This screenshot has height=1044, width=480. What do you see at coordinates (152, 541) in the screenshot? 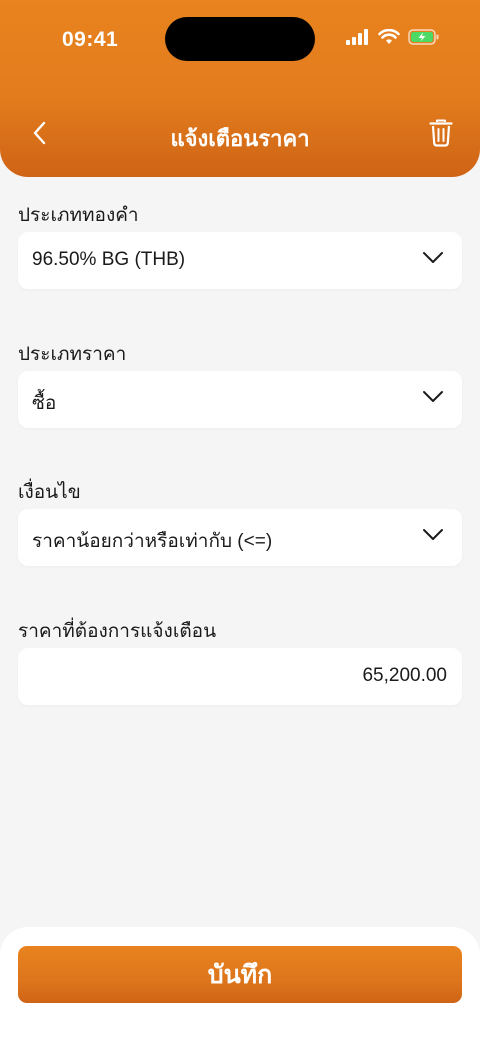
I see `condition-value: ราคาน้อยกว่าหรือเท่ากับ (<=)` at bounding box center [152, 541].